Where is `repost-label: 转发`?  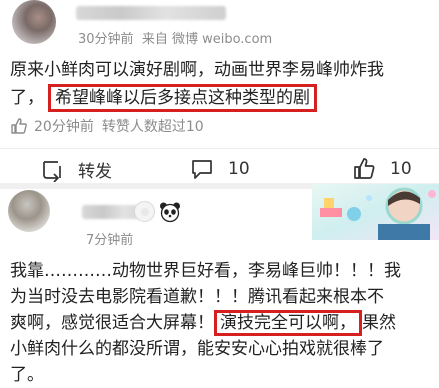
repost-label: 转发 is located at coordinates (95, 172).